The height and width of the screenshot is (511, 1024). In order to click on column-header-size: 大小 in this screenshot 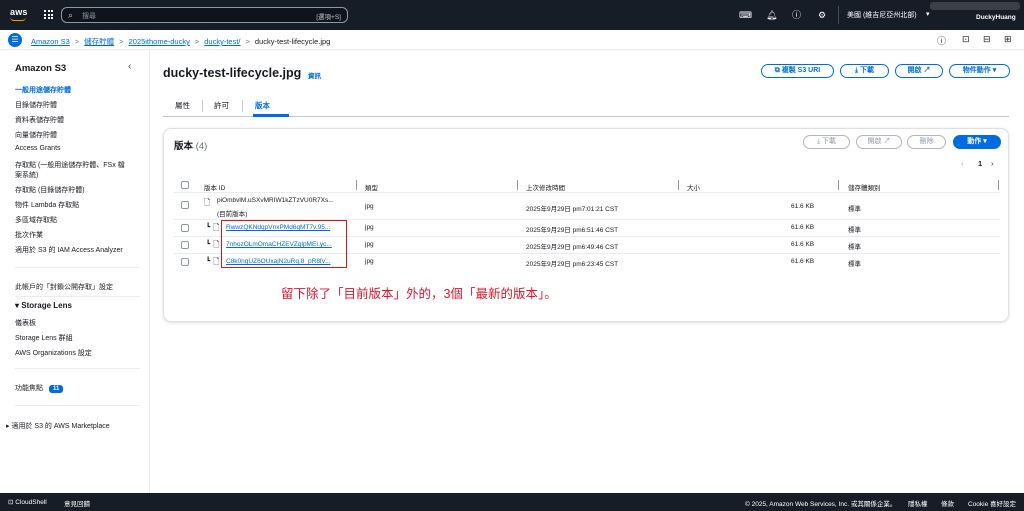, I will do `click(693, 187)`.